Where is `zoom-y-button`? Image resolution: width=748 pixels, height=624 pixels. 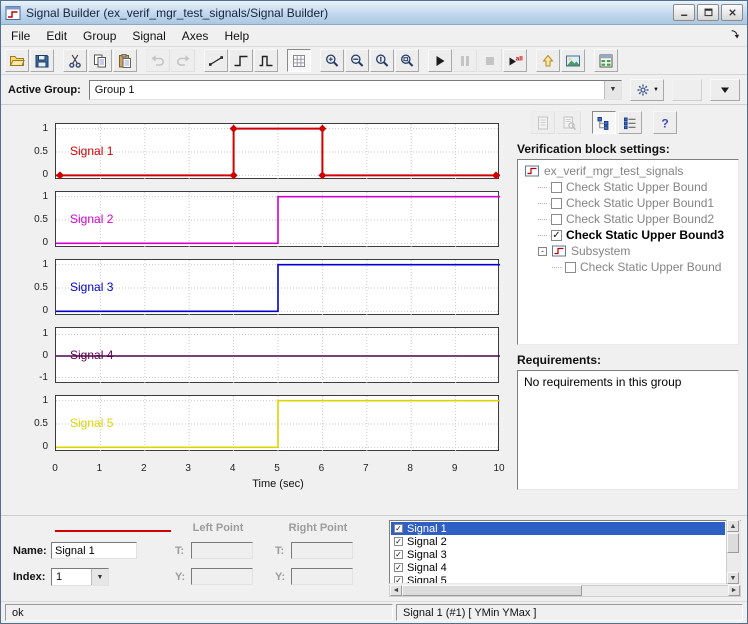 zoom-y-button is located at coordinates (382, 60).